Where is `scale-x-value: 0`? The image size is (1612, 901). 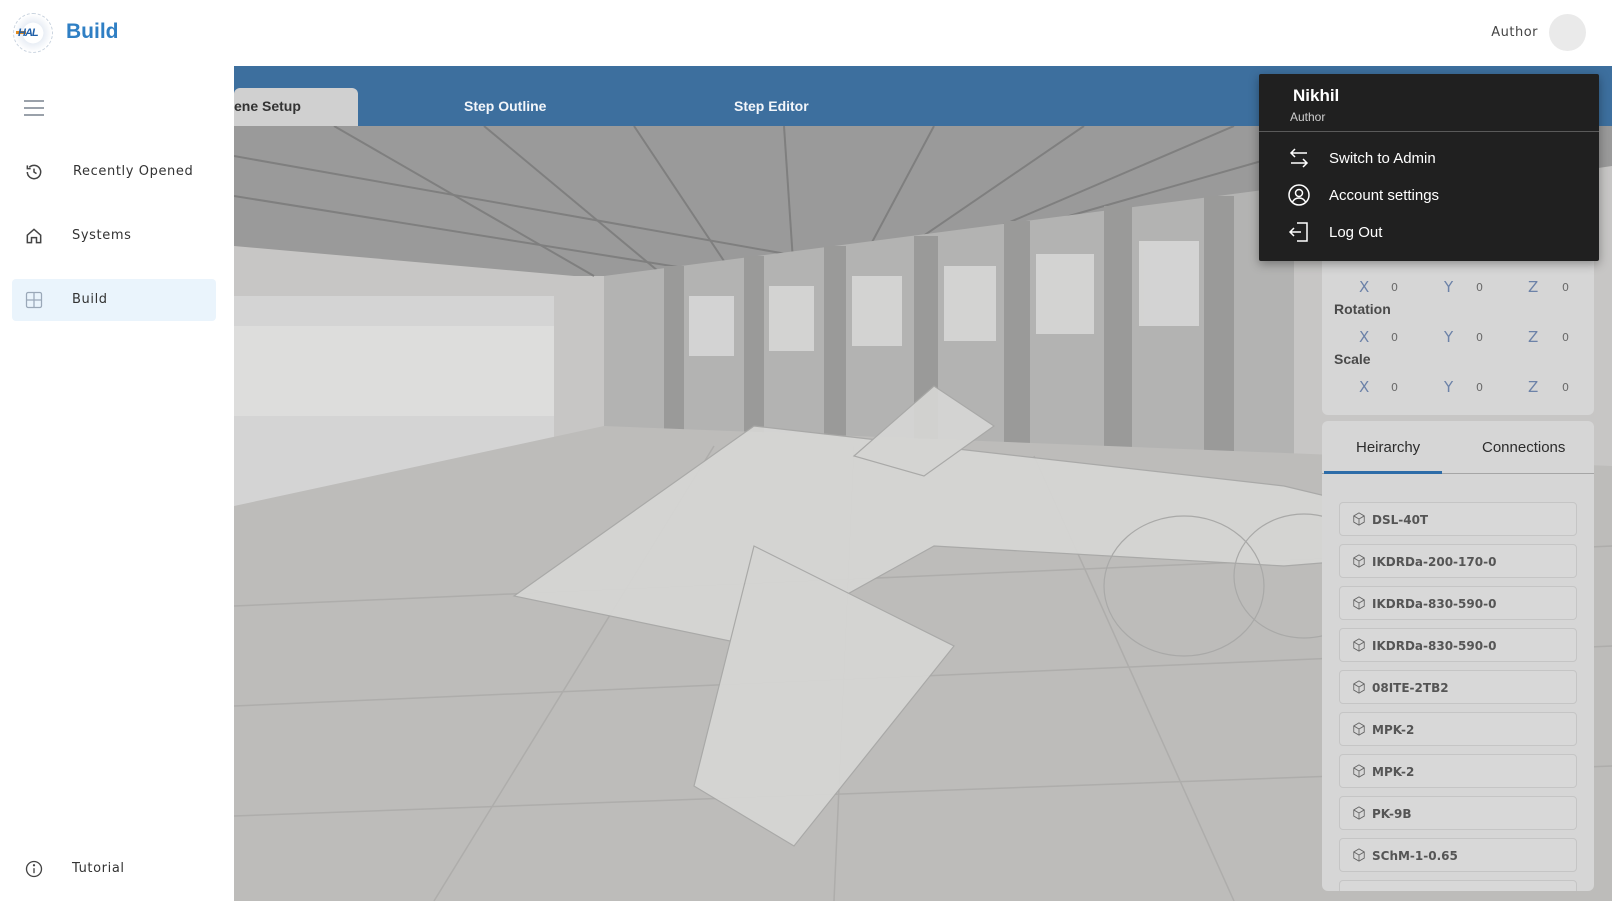 scale-x-value: 0 is located at coordinates (1394, 387).